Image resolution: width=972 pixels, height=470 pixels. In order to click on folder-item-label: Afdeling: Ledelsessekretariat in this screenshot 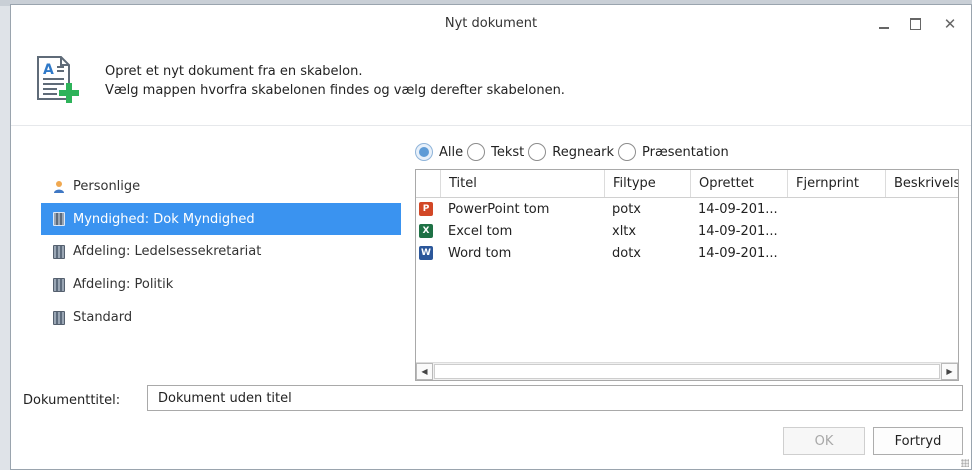, I will do `click(167, 251)`.